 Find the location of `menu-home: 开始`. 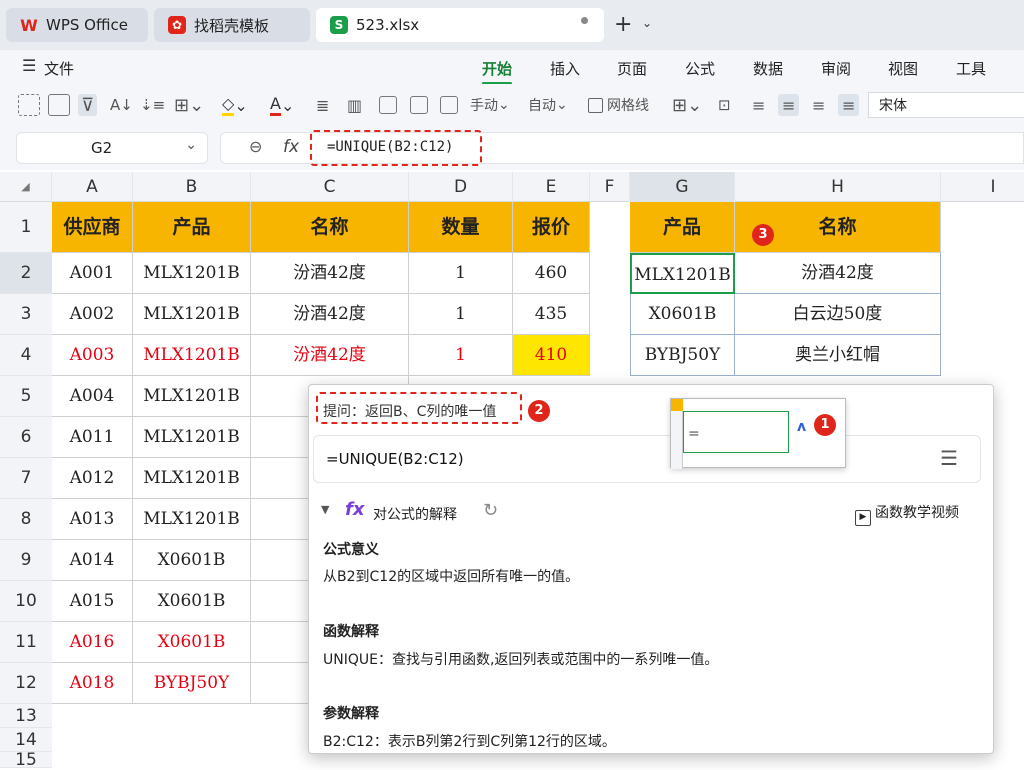

menu-home: 开始 is located at coordinates (497, 71).